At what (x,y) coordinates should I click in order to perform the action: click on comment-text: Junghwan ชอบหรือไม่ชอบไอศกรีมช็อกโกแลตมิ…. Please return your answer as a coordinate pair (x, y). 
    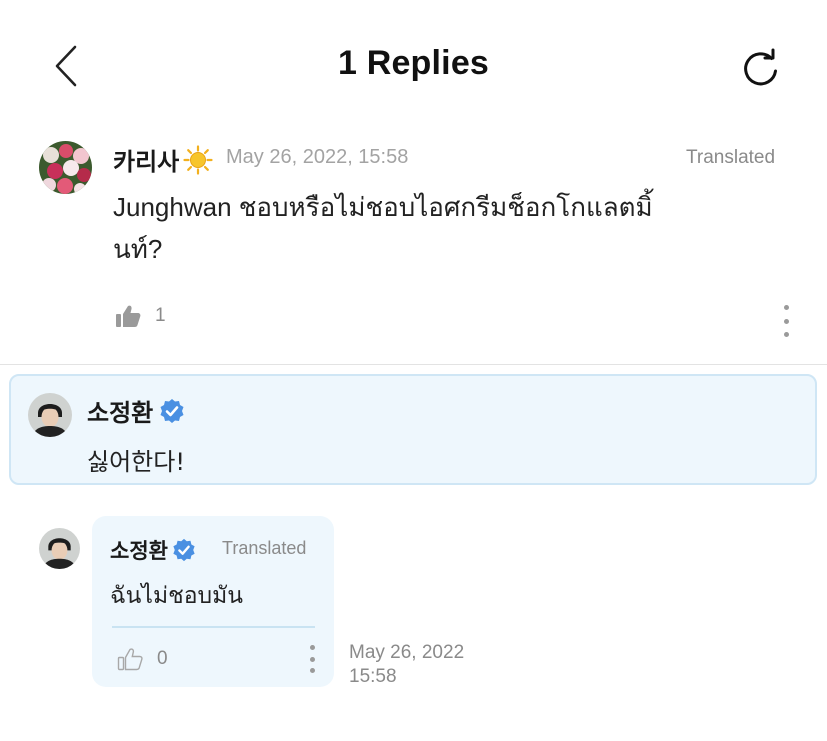
    Looking at the image, I should click on (383, 228).